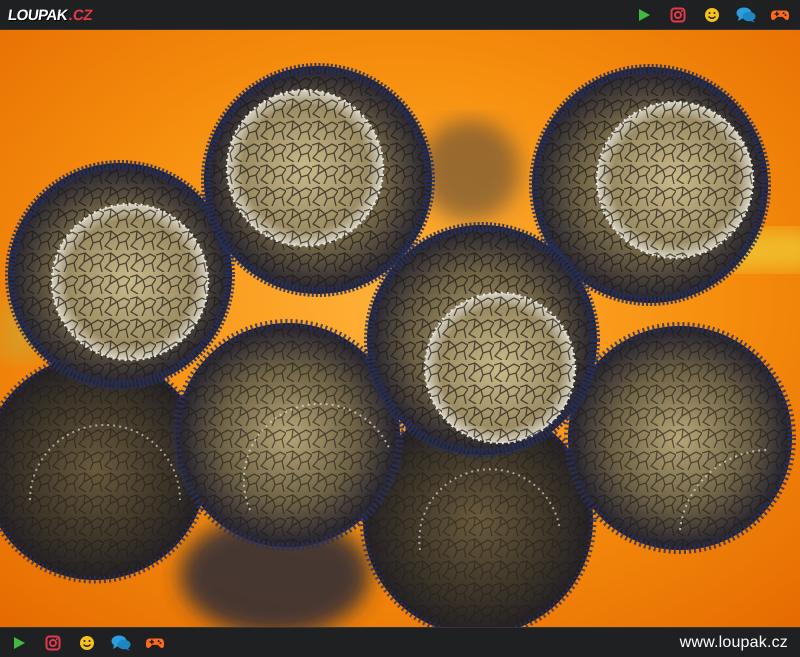 The height and width of the screenshot is (657, 800). Describe the element at coordinates (680, 438) in the screenshot. I see `sphere-back-right` at that location.